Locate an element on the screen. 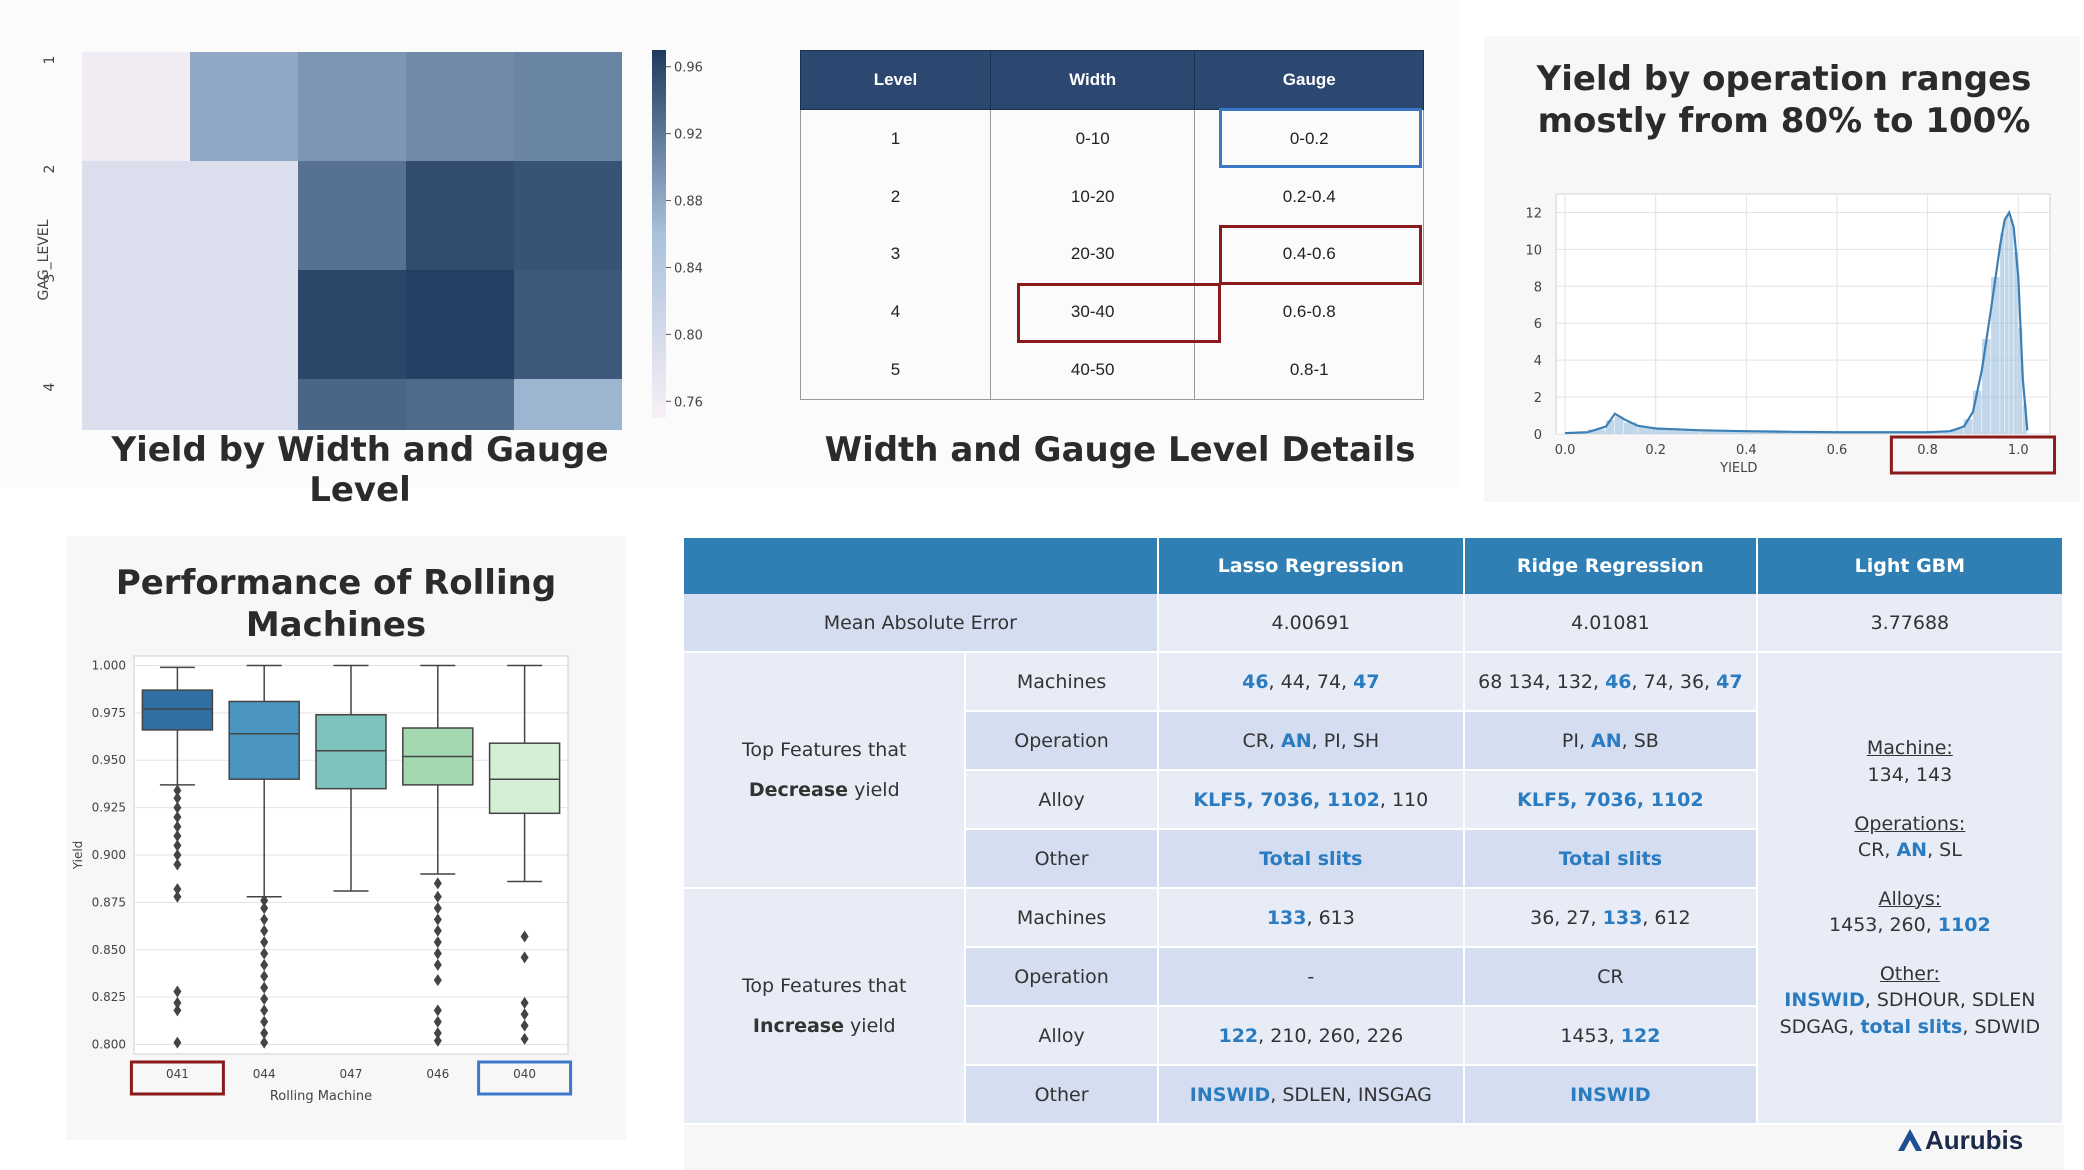  hist-y-tick: 4 is located at coordinates (1538, 361).